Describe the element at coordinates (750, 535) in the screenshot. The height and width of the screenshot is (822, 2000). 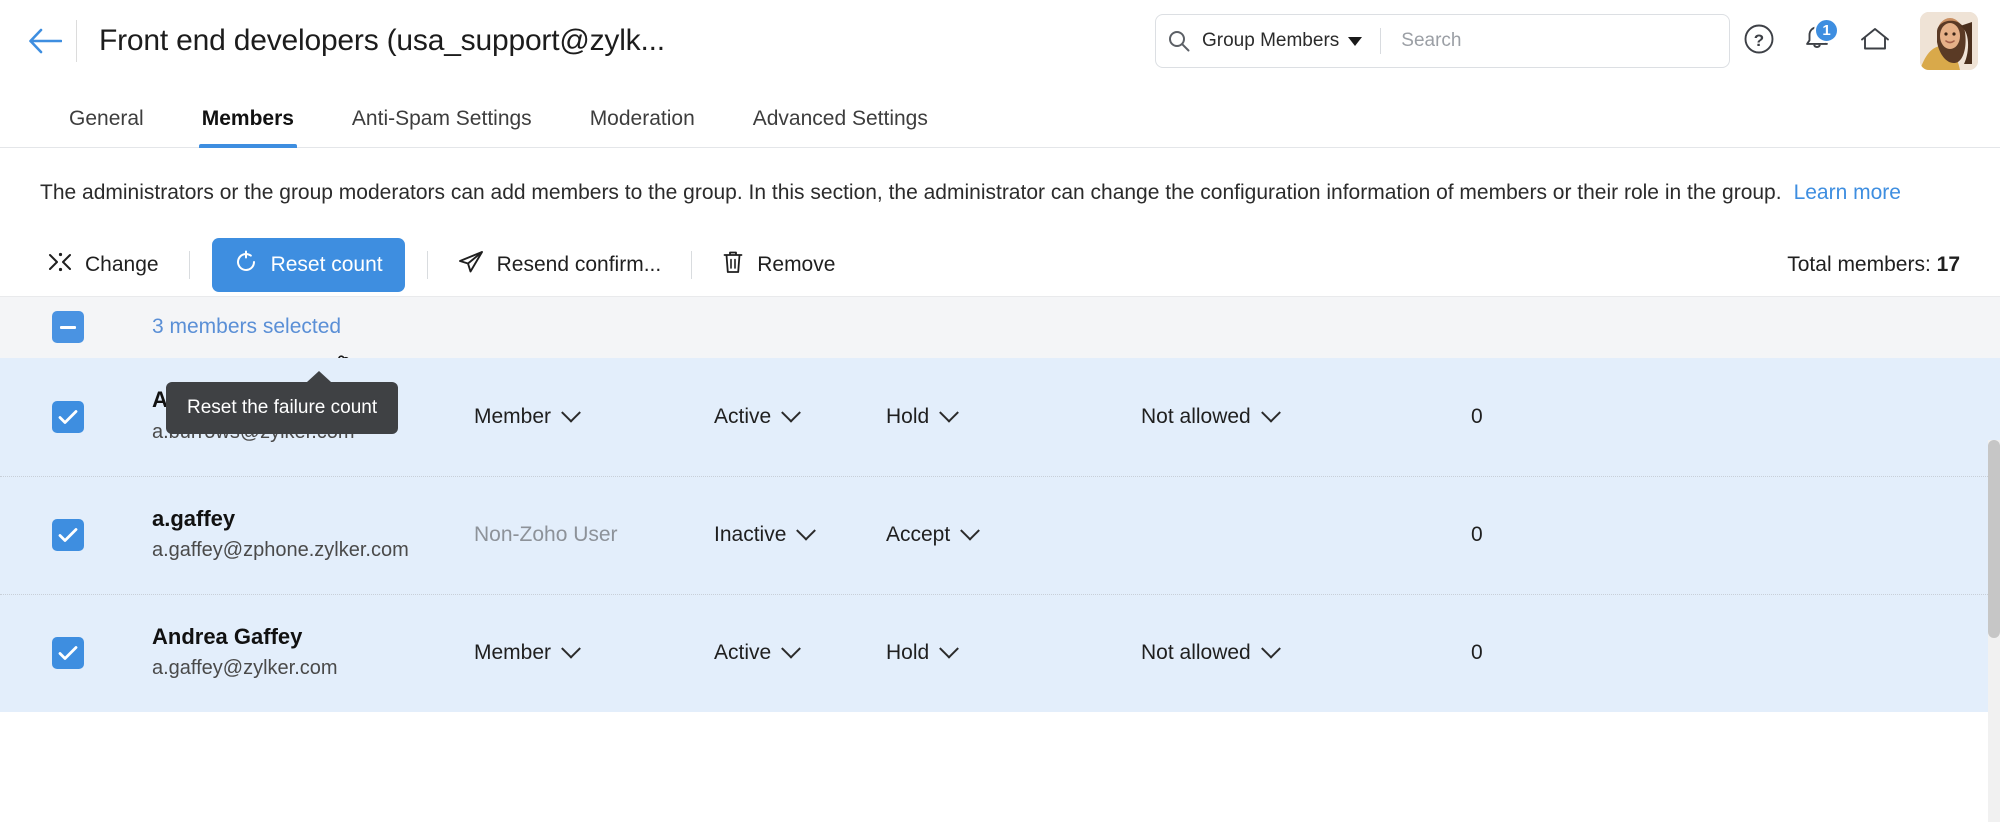
I see `status-value: Inactive` at that location.